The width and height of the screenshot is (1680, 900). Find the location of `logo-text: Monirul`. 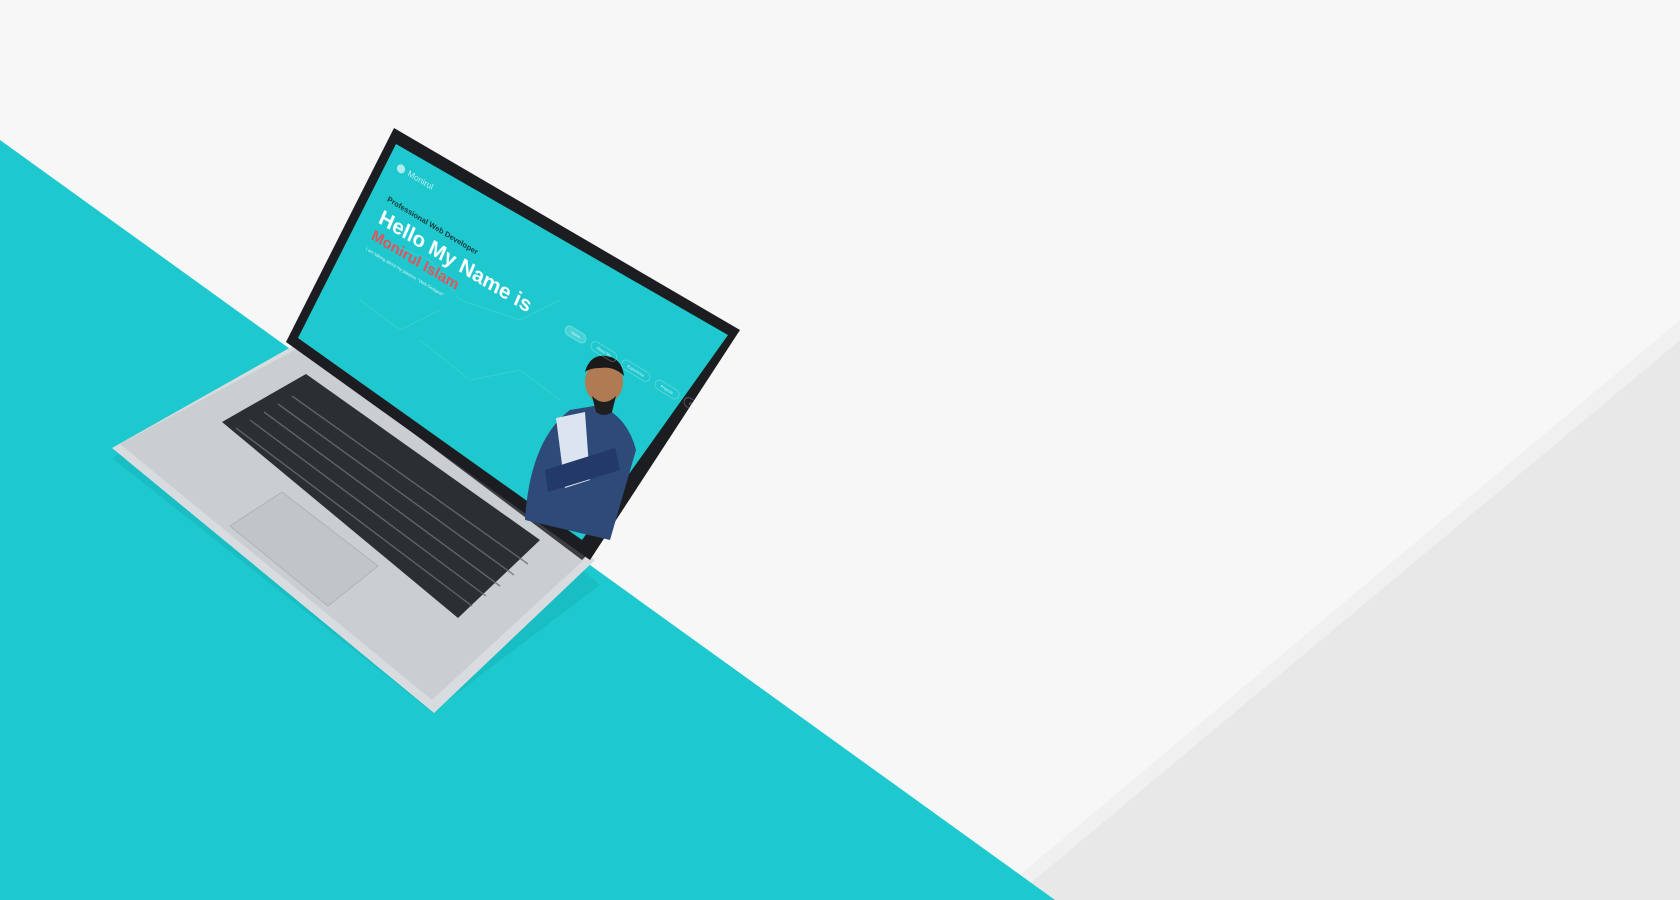

logo-text: Monirul is located at coordinates (420, 180).